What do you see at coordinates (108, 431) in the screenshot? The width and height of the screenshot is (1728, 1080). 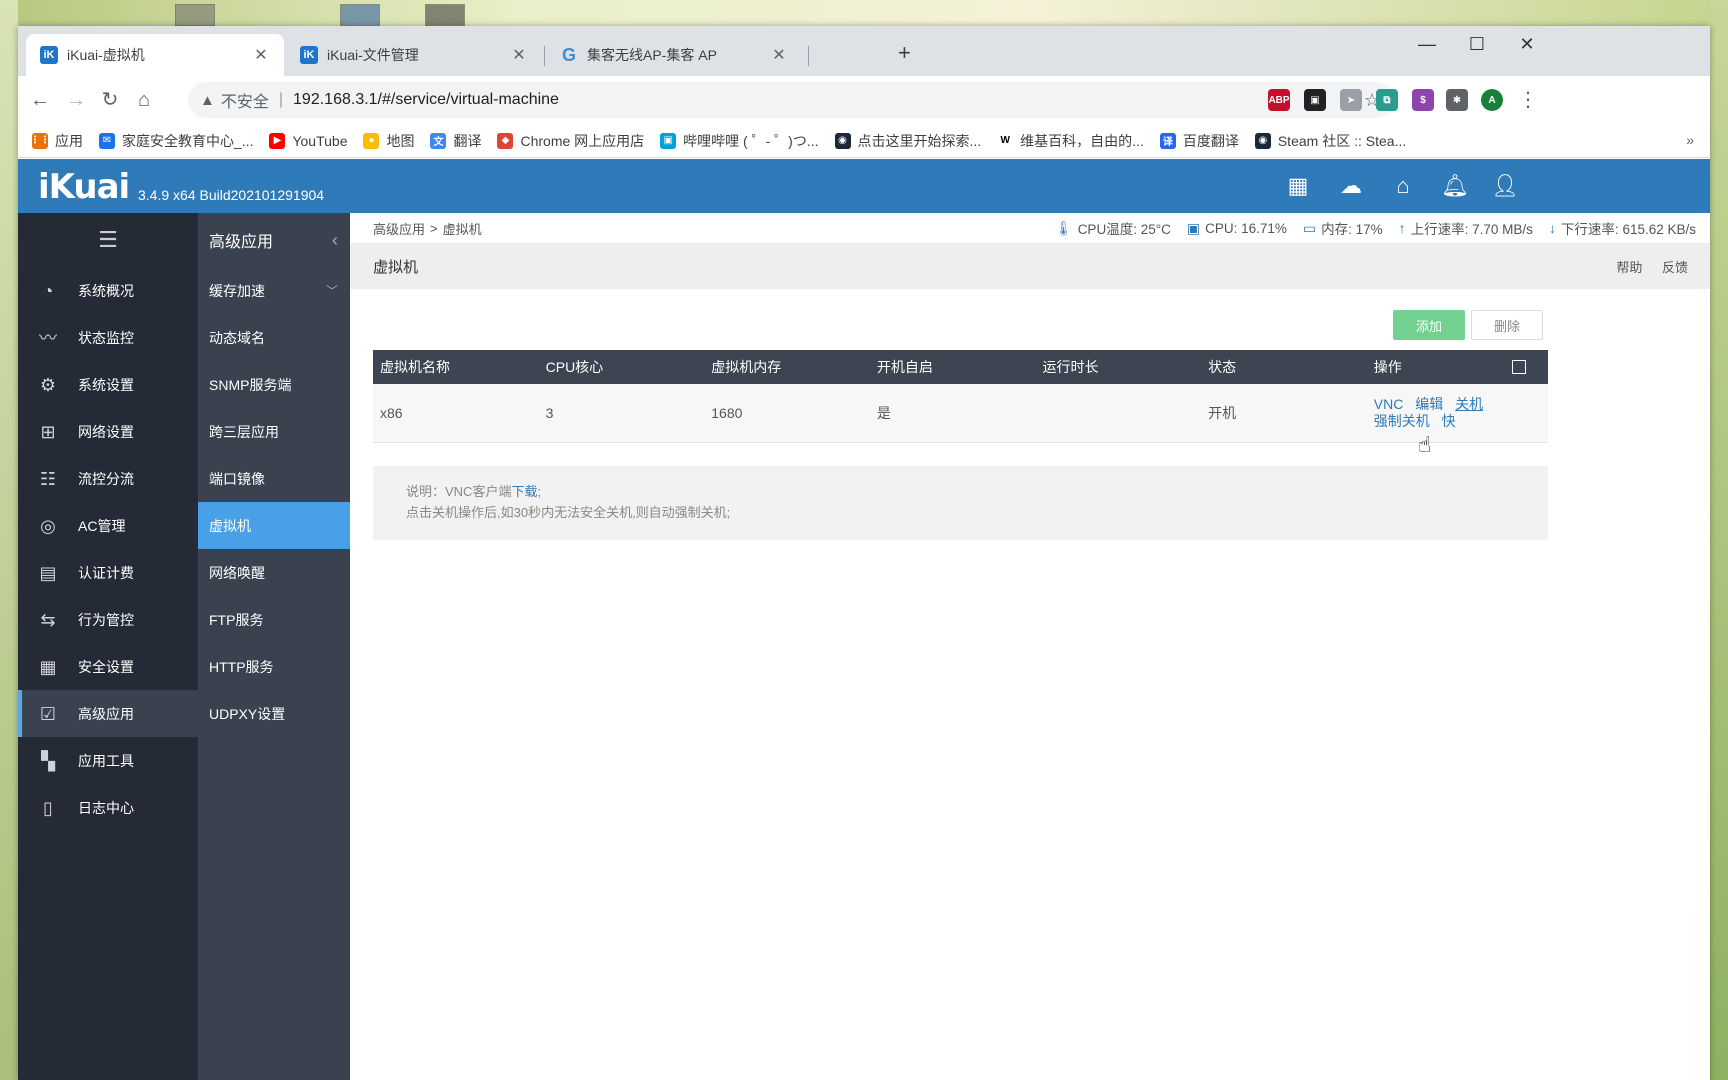 I see `sidebar-item: ⊞ 网络设置` at bounding box center [108, 431].